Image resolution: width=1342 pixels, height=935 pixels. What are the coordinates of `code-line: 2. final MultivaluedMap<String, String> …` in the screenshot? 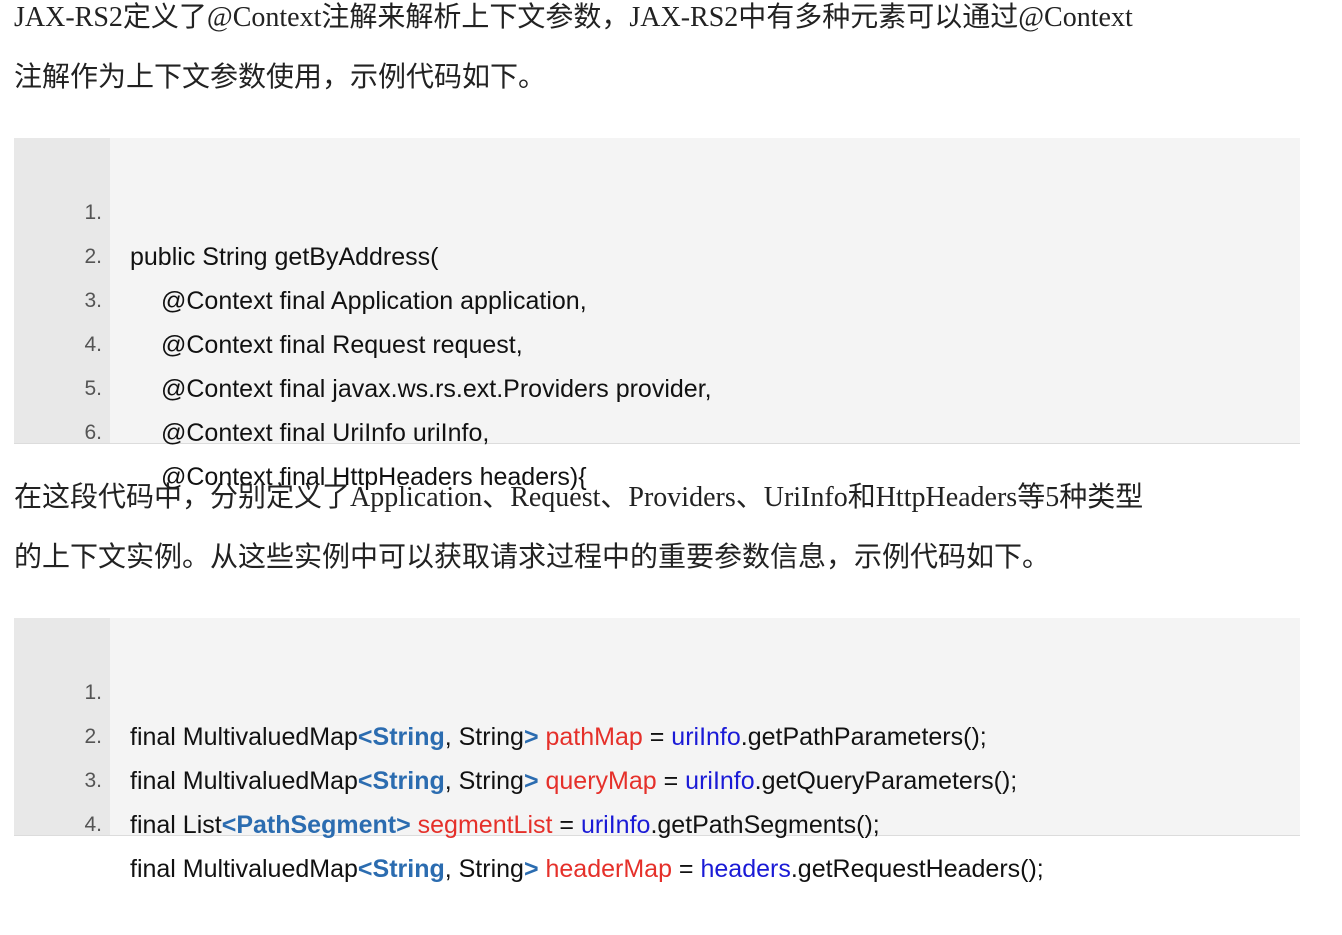 It's located at (657, 733).